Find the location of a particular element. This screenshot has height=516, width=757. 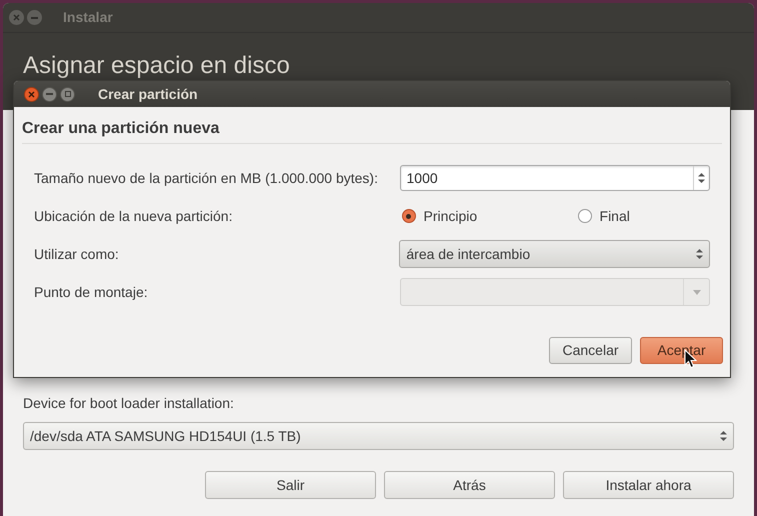

dialog-title: Crear partición is located at coordinates (148, 94).